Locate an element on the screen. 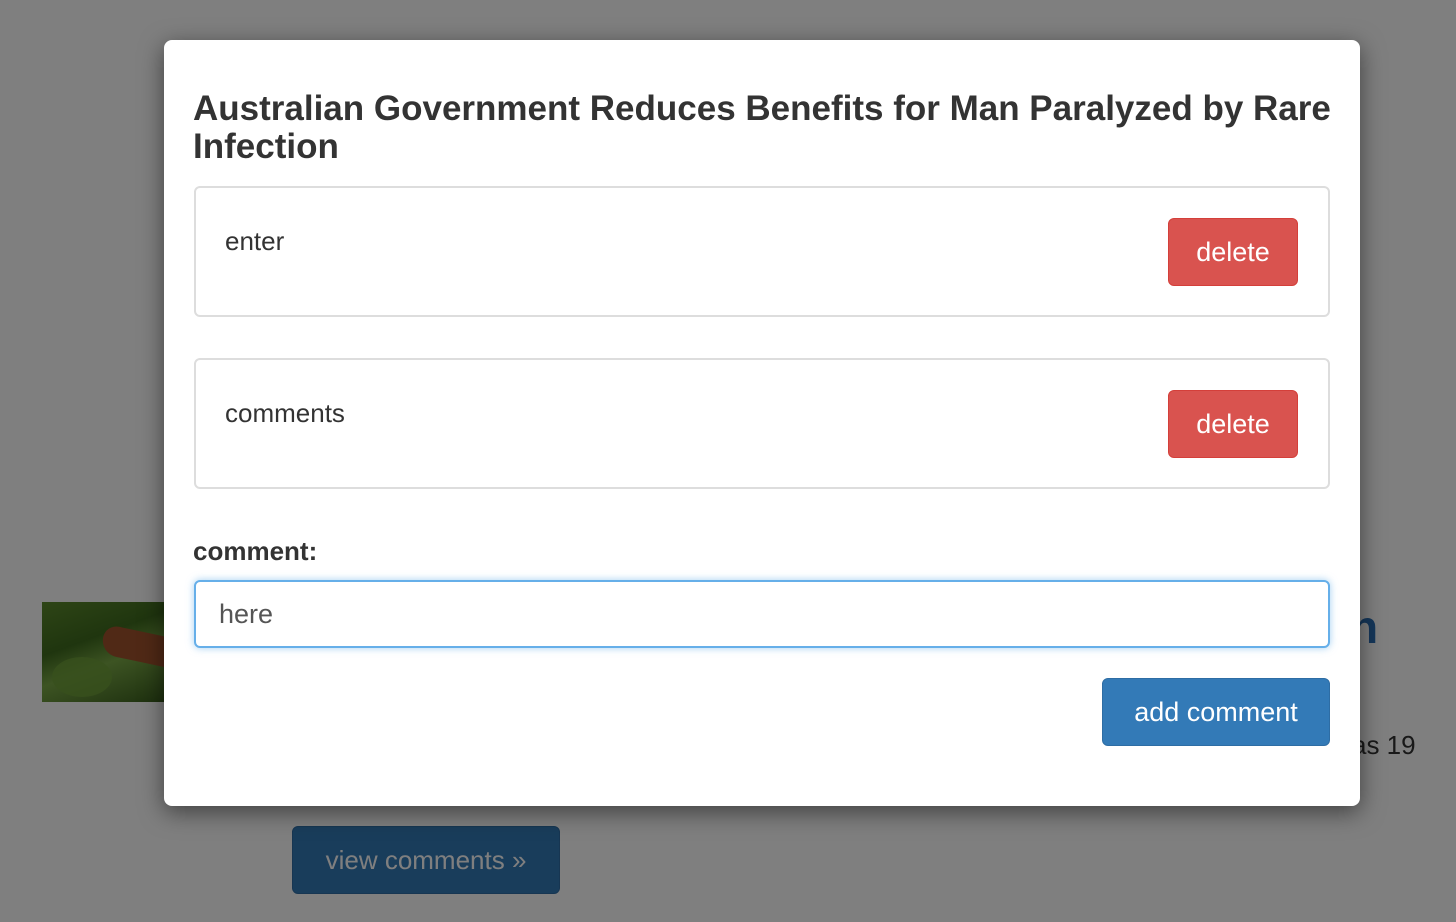 This screenshot has height=922, width=1456. comment-card: comments delete is located at coordinates (762, 423).